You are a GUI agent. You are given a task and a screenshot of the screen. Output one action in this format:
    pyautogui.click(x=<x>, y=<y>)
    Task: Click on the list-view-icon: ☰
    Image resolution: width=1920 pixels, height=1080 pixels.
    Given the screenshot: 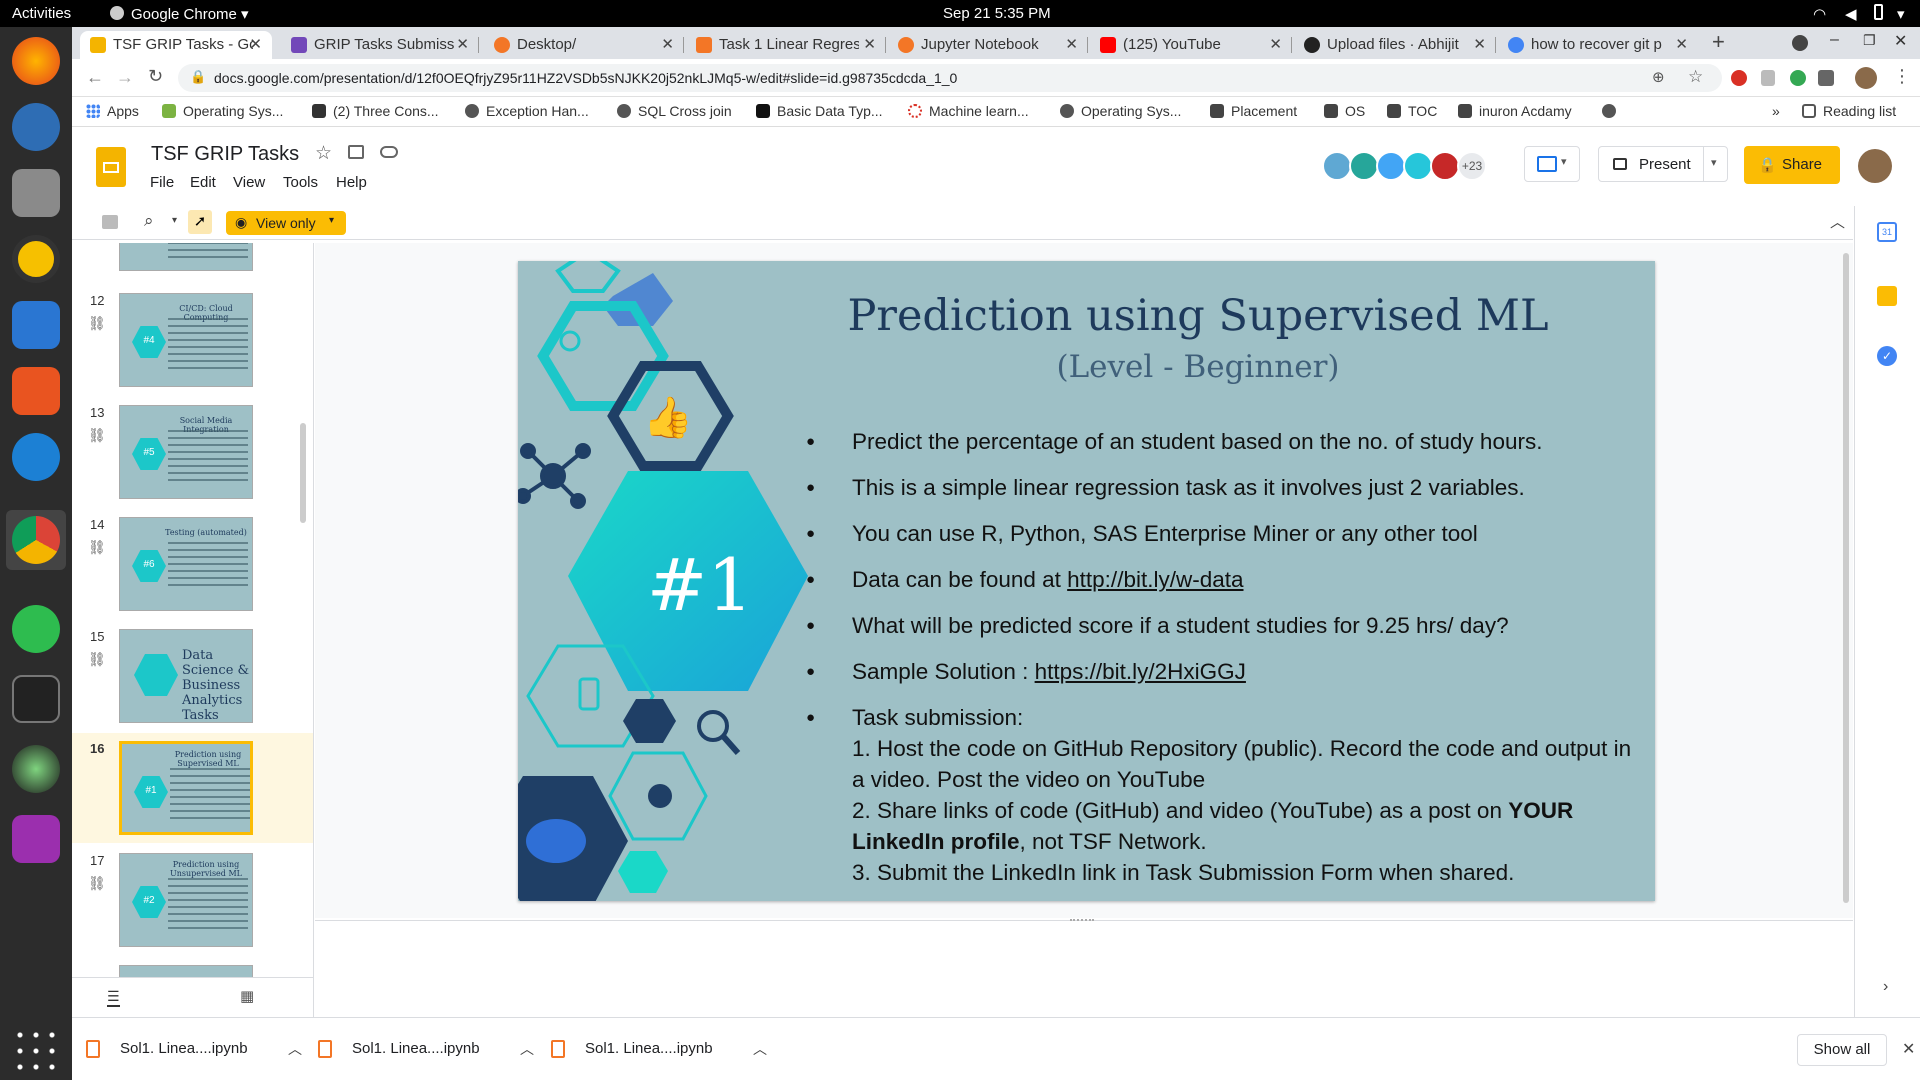 What is the action you would take?
    pyautogui.click(x=113, y=997)
    